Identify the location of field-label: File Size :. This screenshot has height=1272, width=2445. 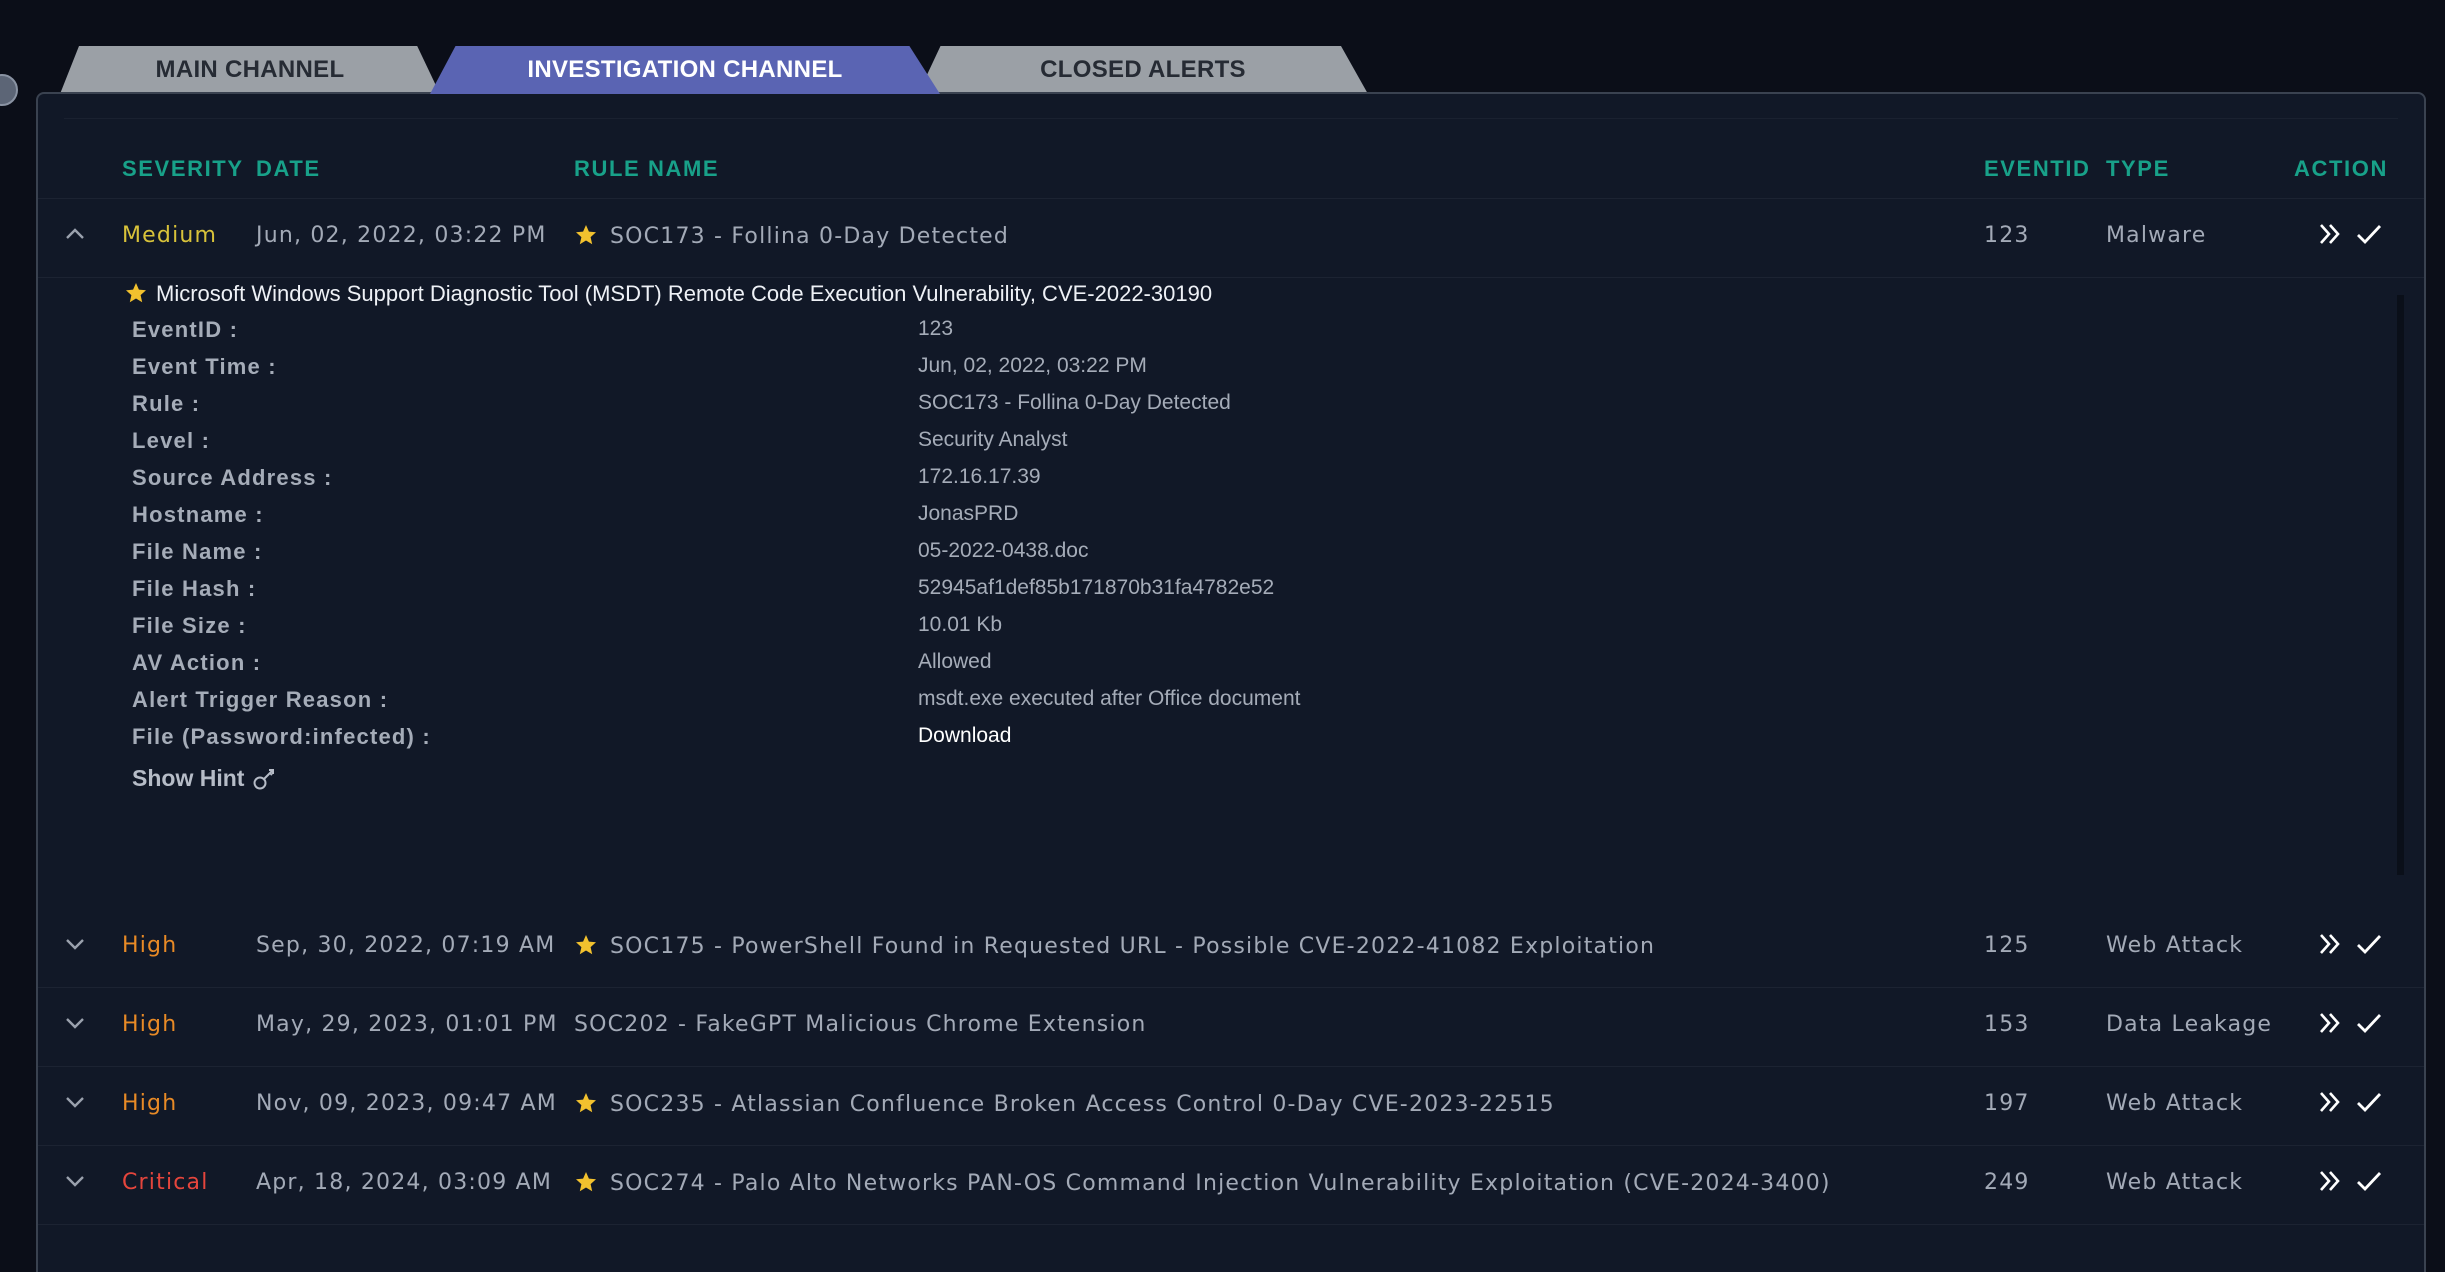
(189, 625).